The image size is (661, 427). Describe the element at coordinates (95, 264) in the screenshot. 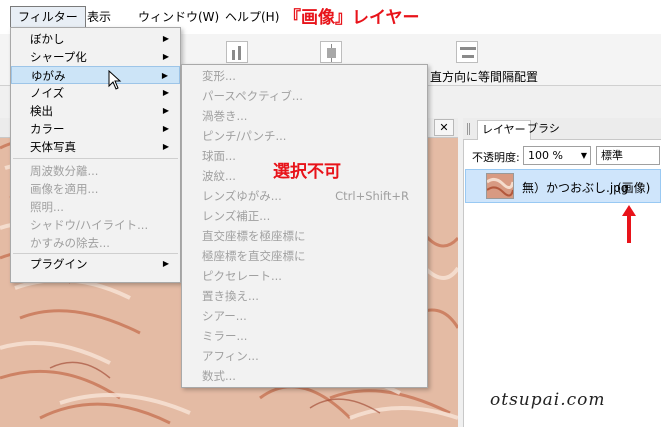

I see `filter-menu-item: プラグイン ▶` at that location.